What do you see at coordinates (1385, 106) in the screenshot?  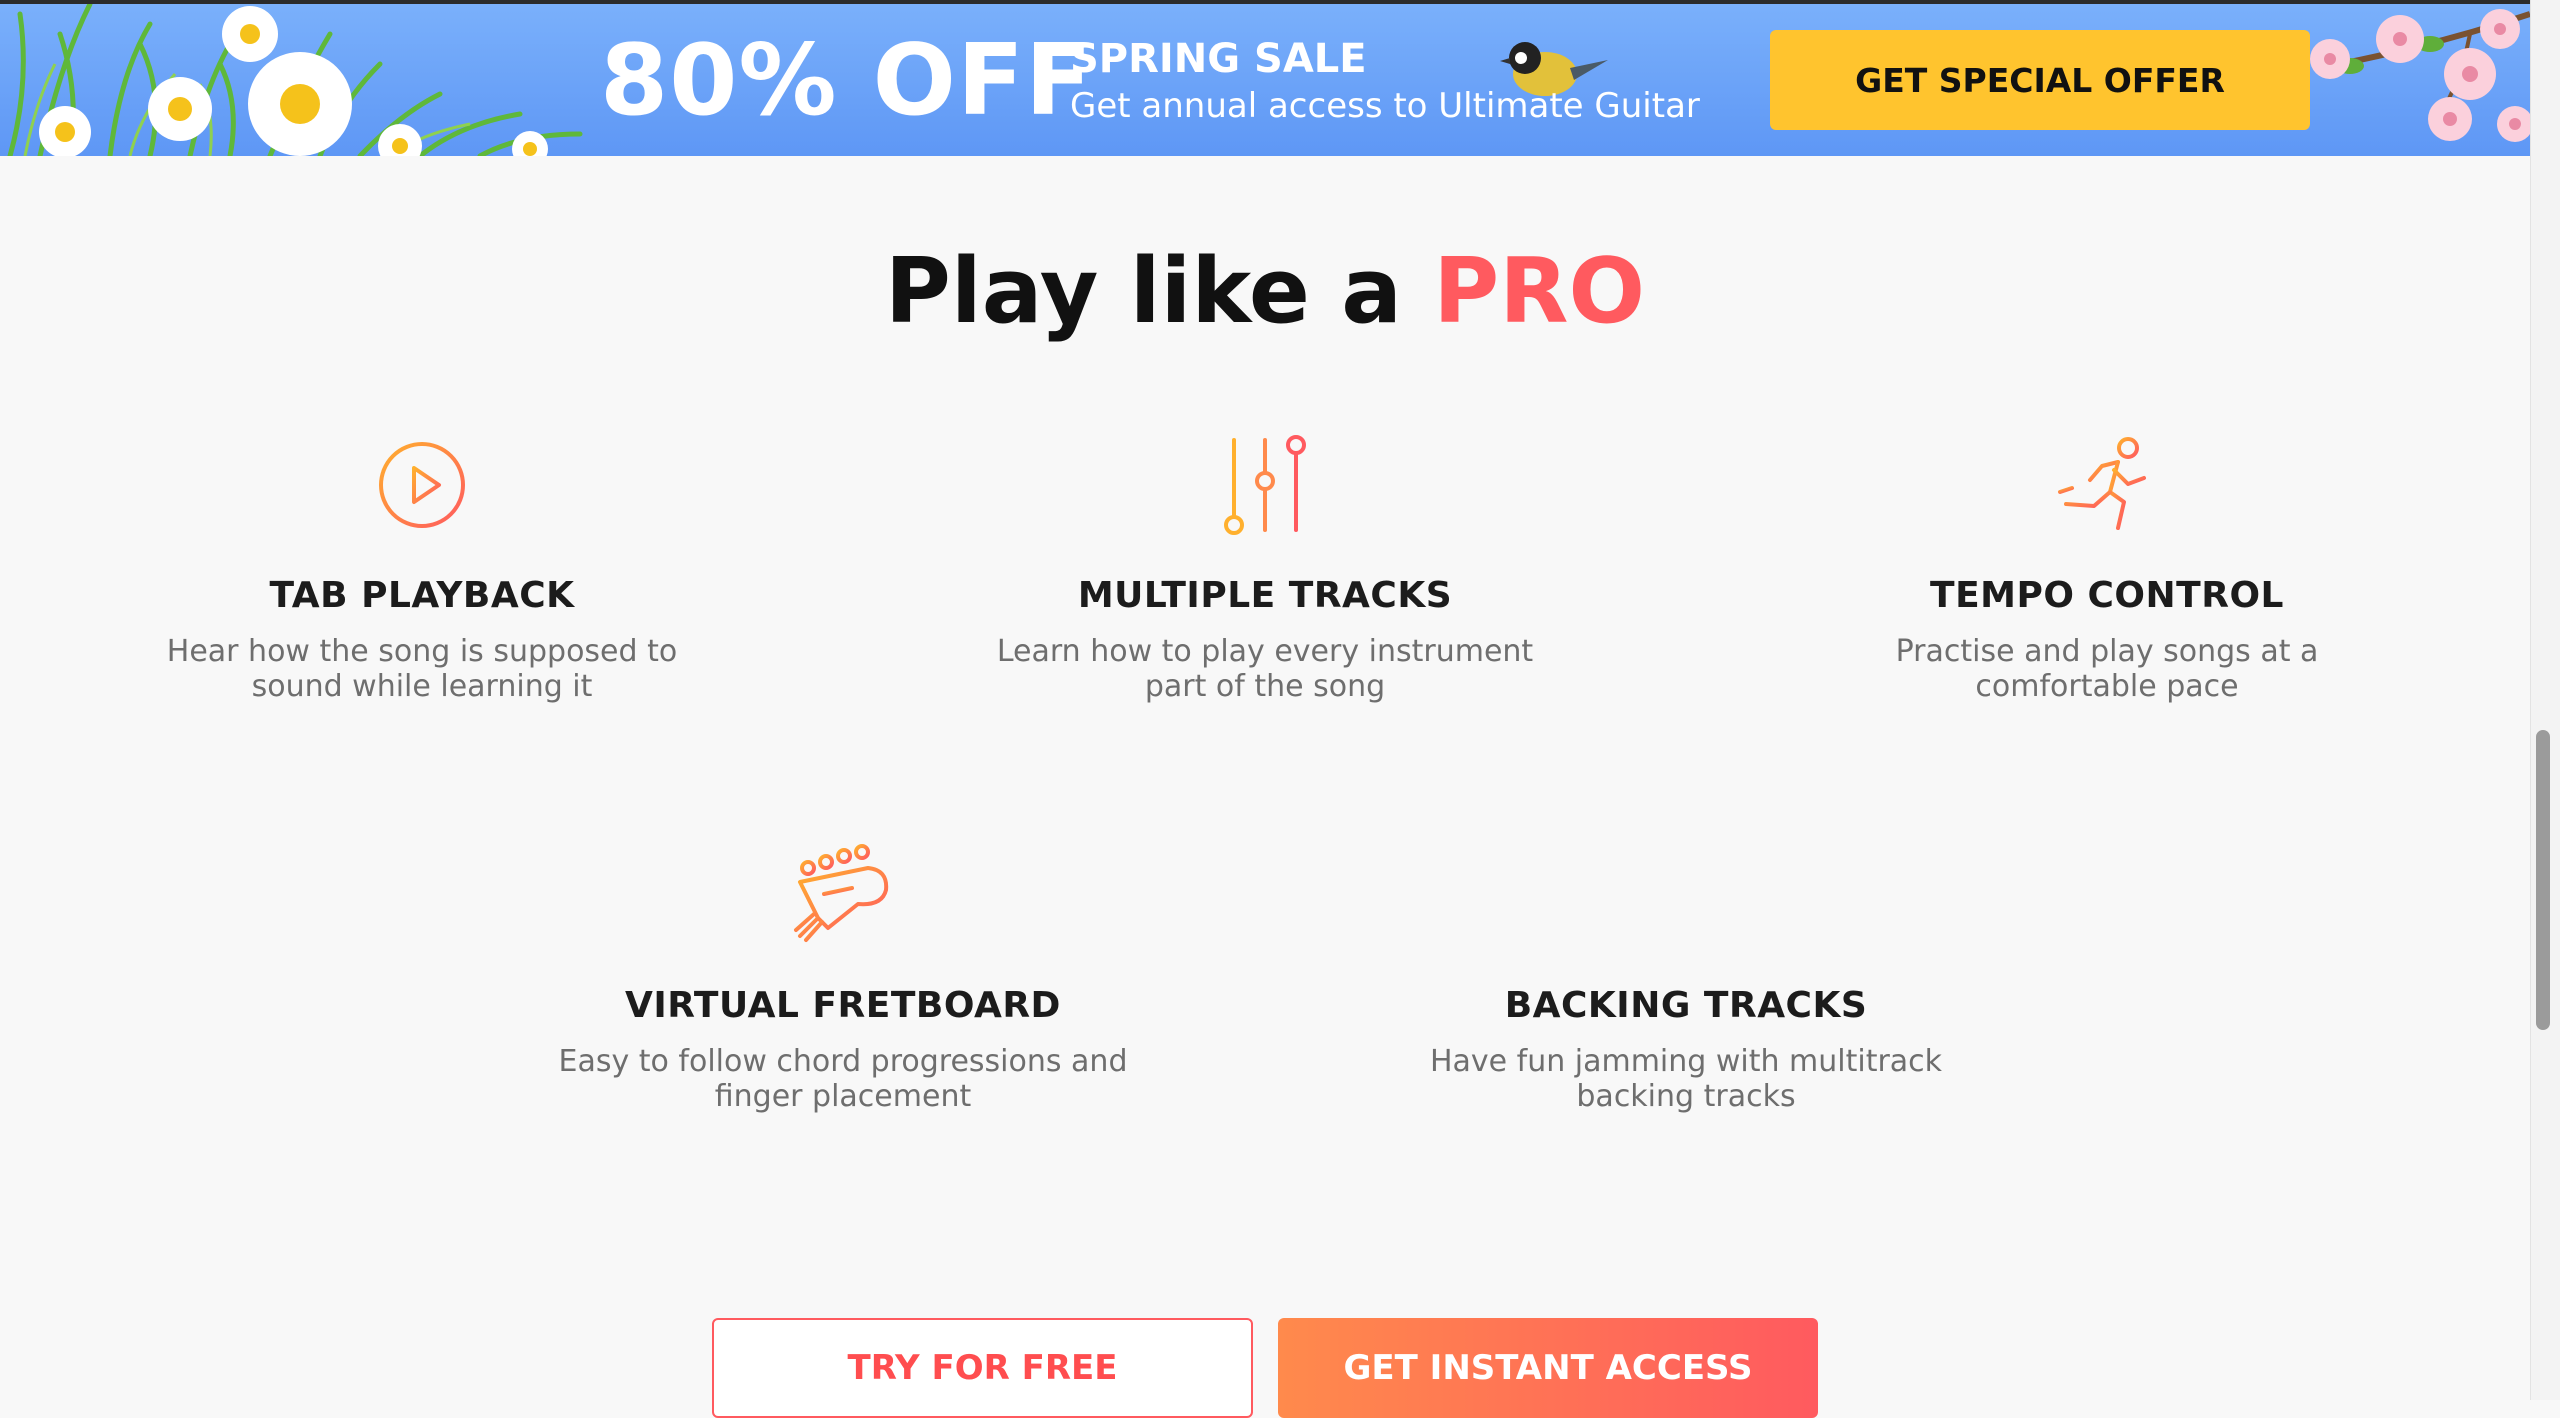 I see `banner-subtitle: Get annual access to Ultimate Guitar` at bounding box center [1385, 106].